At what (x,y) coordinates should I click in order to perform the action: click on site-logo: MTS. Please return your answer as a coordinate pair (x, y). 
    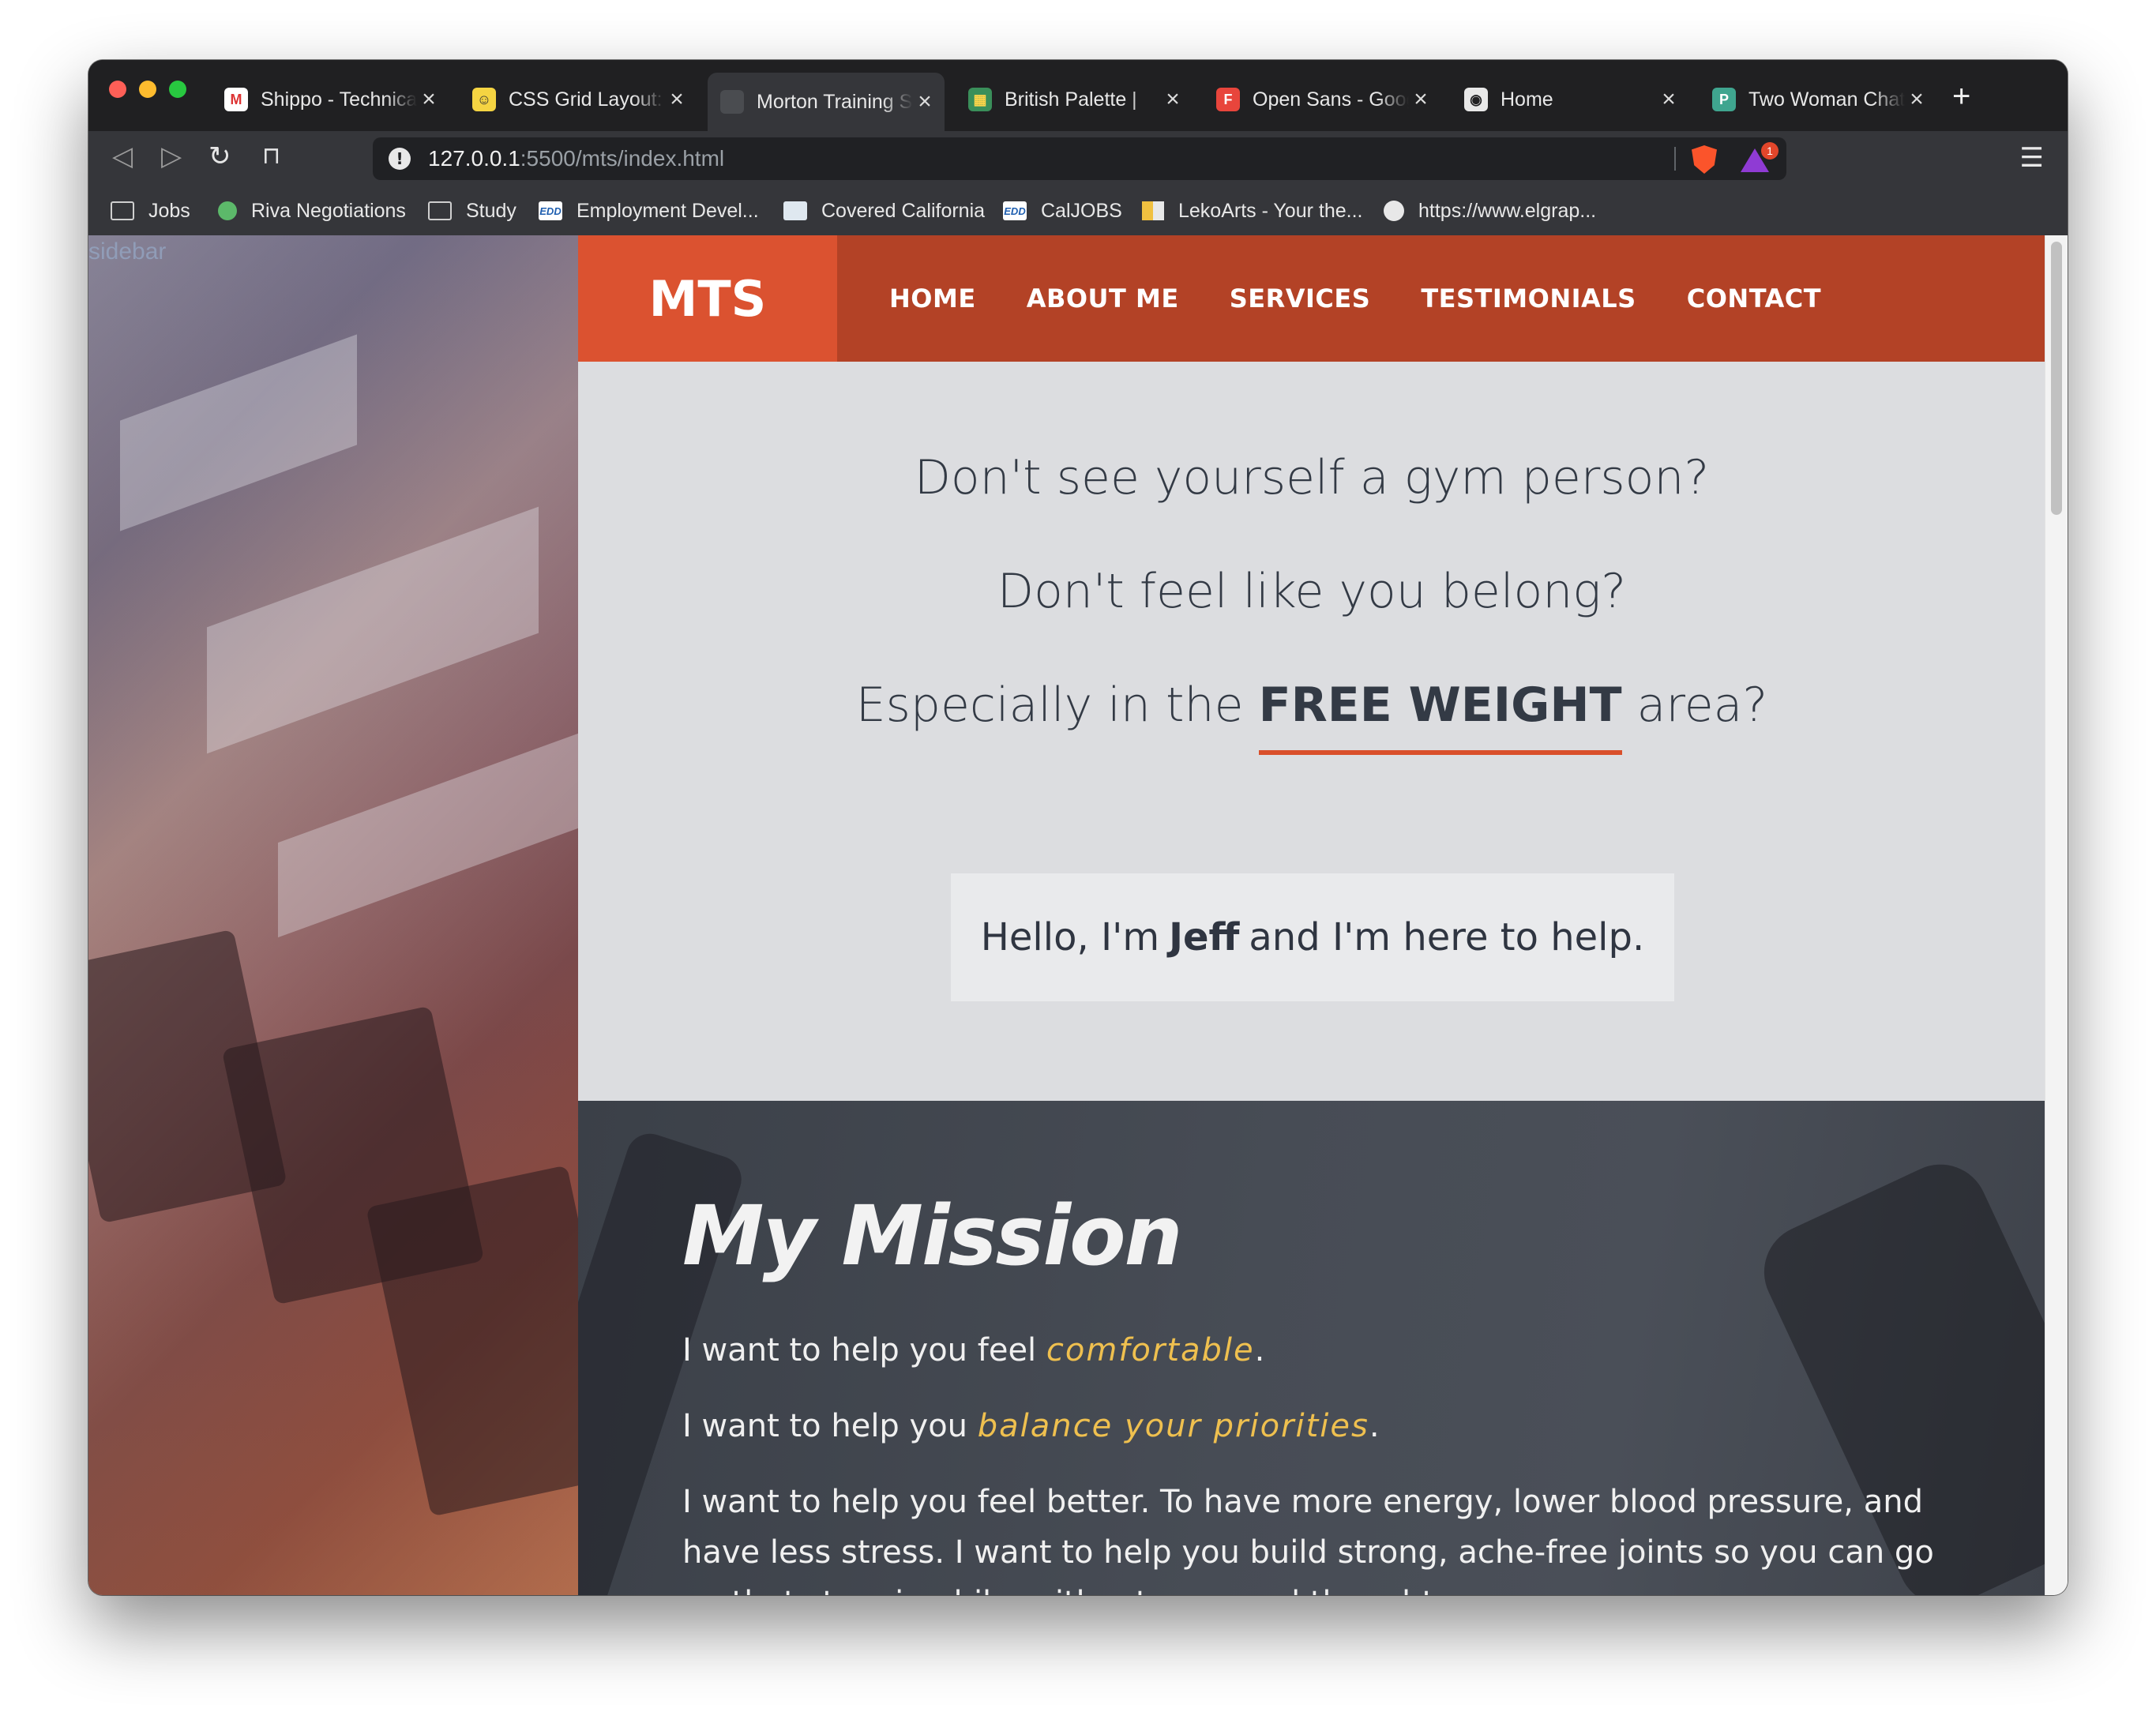
    Looking at the image, I should click on (707, 298).